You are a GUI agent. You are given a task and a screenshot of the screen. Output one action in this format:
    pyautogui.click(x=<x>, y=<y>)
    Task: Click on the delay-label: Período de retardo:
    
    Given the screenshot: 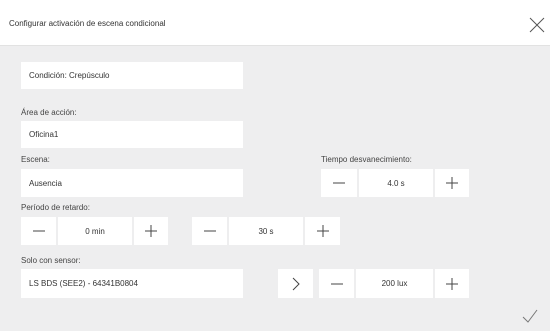 What is the action you would take?
    pyautogui.click(x=55, y=207)
    